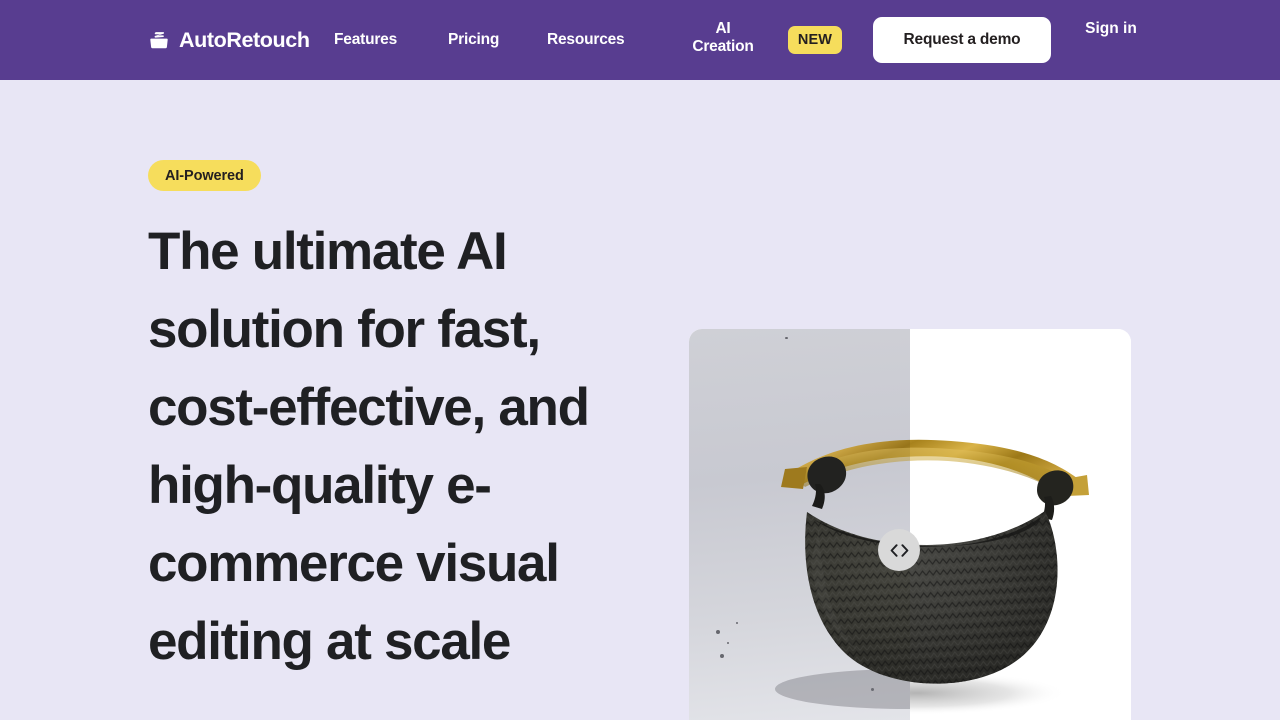 This screenshot has width=1280, height=720. I want to click on brand-name: AutoRetouch, so click(244, 39).